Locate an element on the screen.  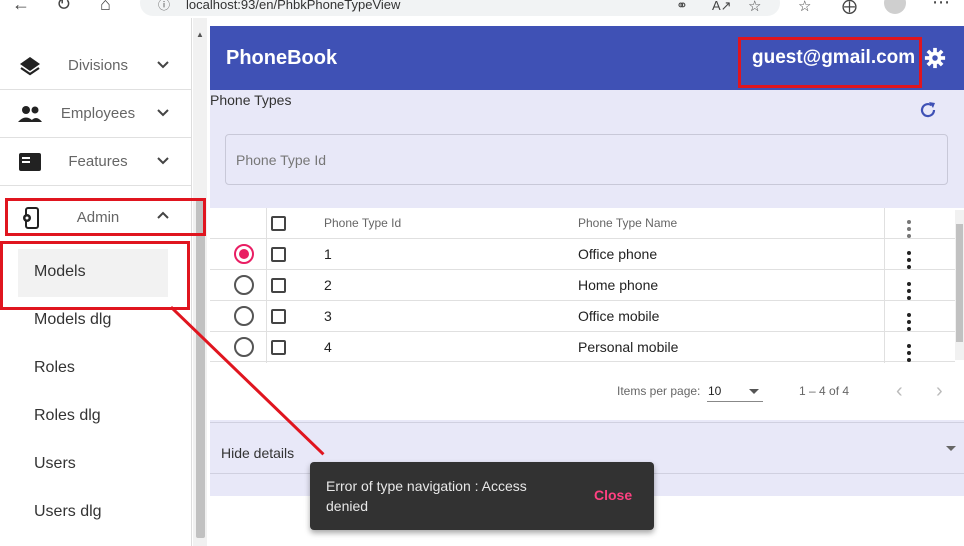
cell-id: 3 is located at coordinates (328, 316).